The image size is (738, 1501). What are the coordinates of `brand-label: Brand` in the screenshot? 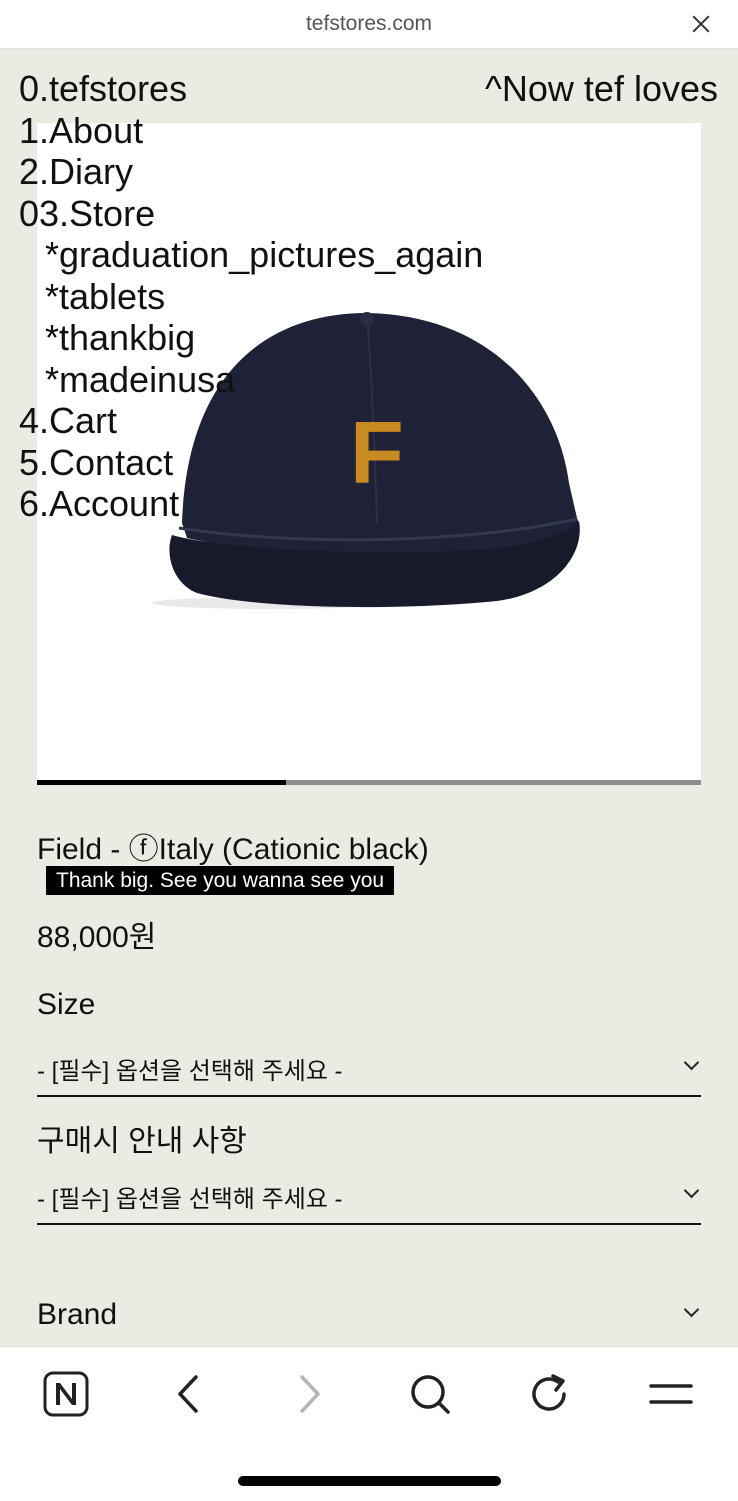 It's located at (77, 1314).